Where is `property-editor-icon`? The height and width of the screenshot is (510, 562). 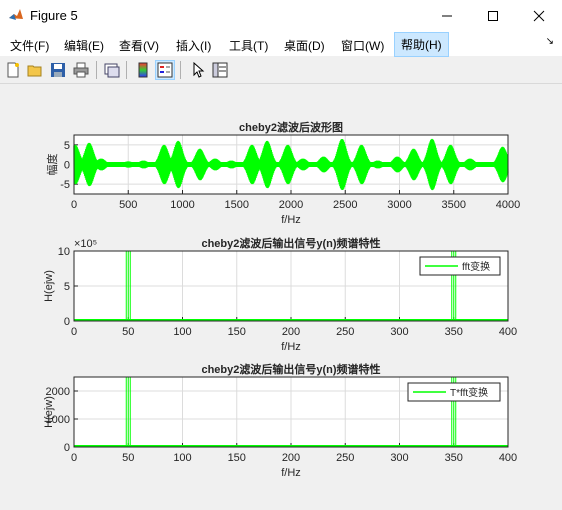 property-editor-icon is located at coordinates (220, 70).